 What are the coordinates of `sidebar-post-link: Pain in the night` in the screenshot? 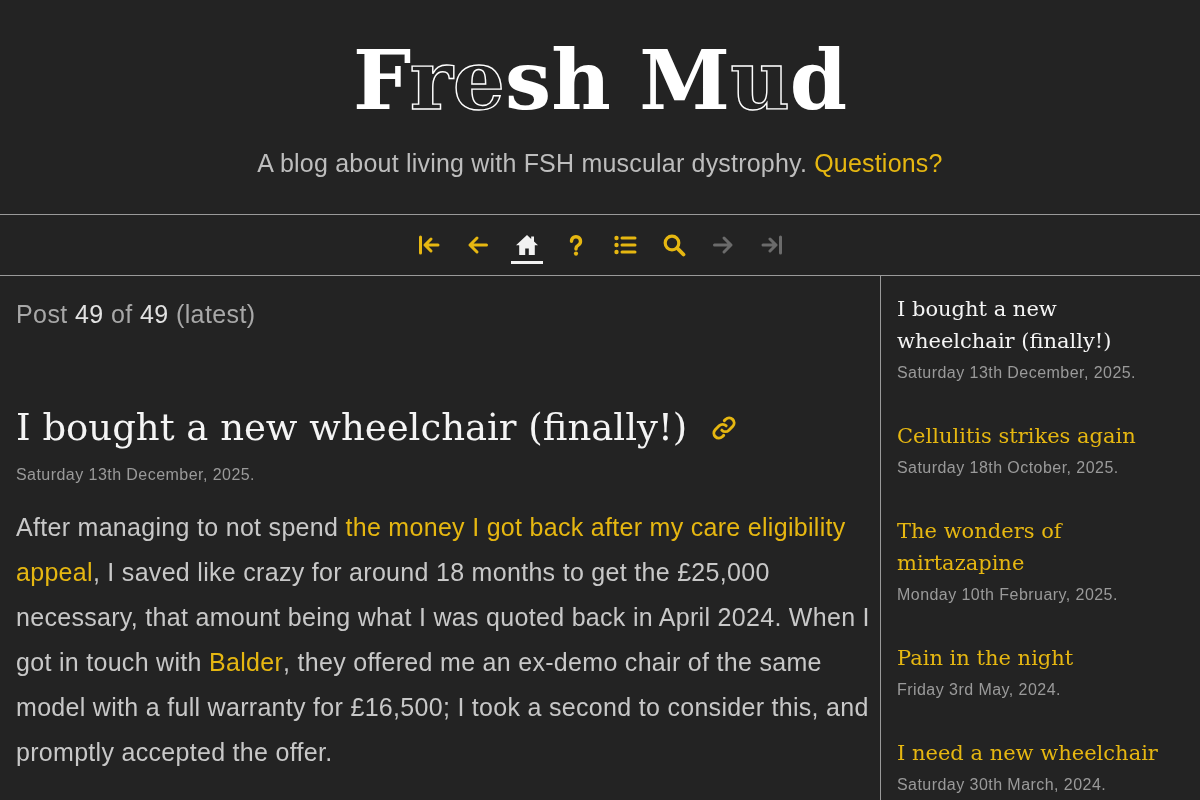 It's located at (985, 658).